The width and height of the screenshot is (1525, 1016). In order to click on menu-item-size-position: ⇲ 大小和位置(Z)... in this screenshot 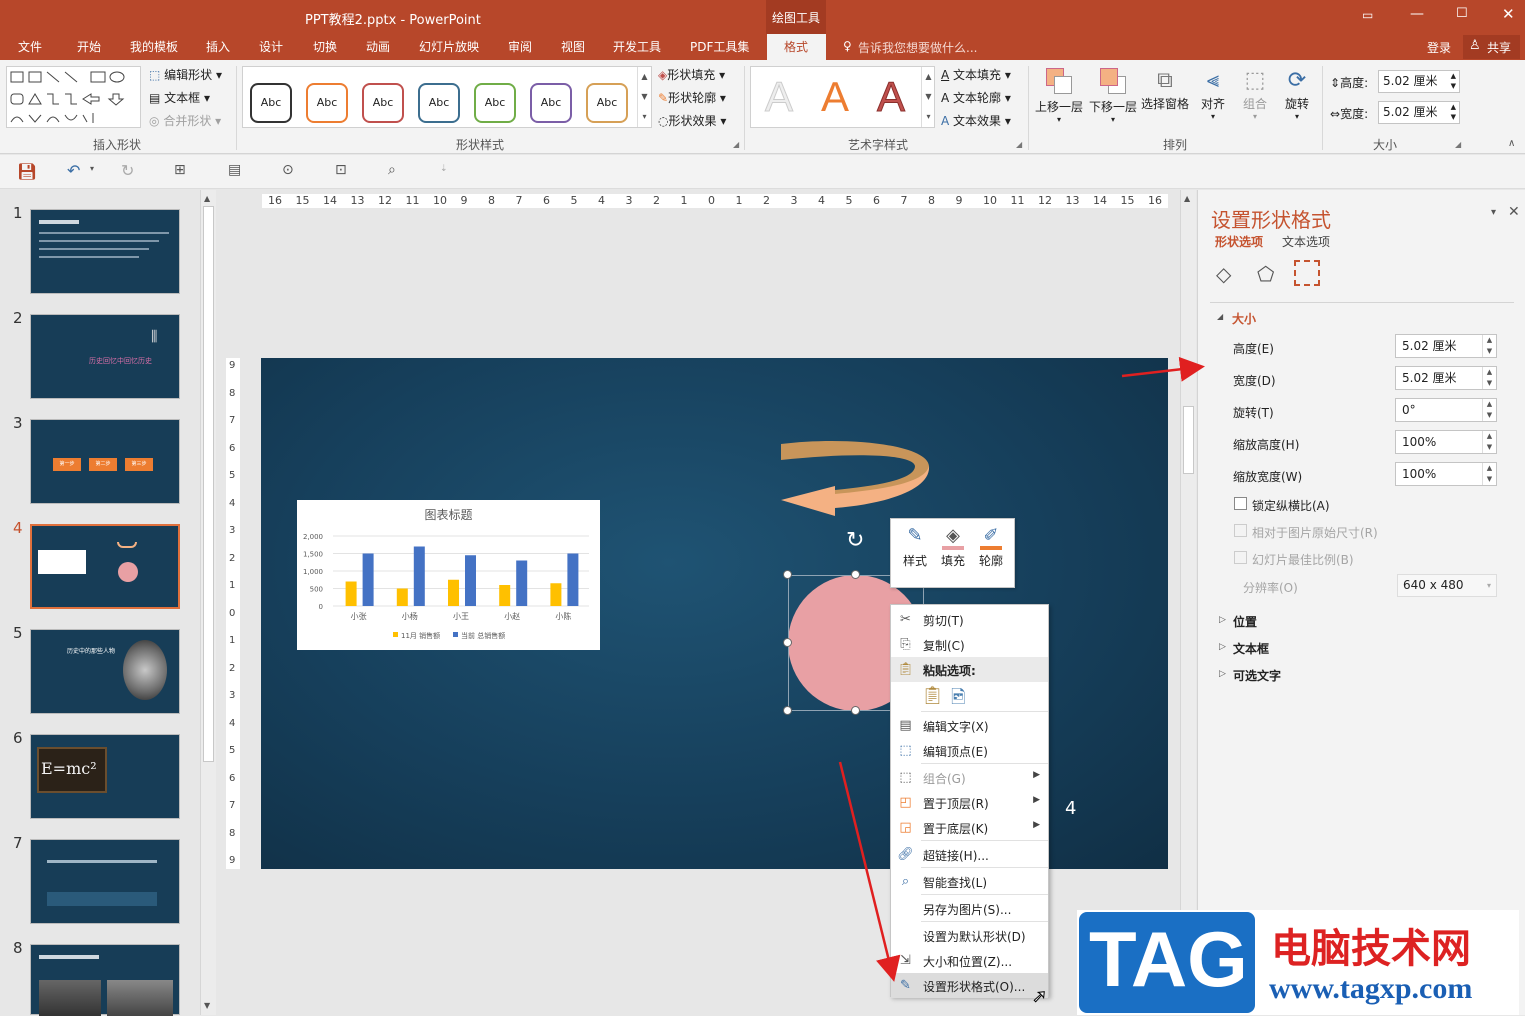, I will do `click(969, 960)`.